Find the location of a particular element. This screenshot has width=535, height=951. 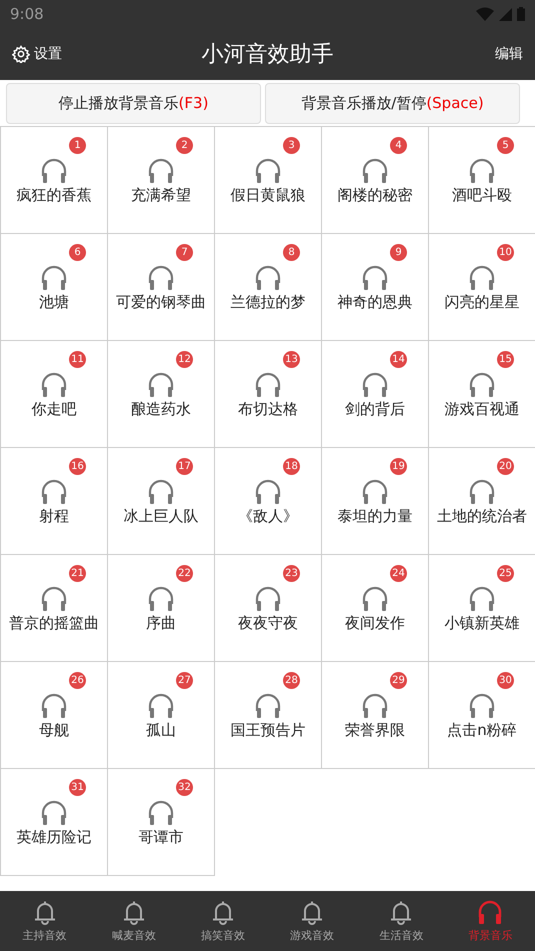

number-badge: 17 is located at coordinates (184, 466).